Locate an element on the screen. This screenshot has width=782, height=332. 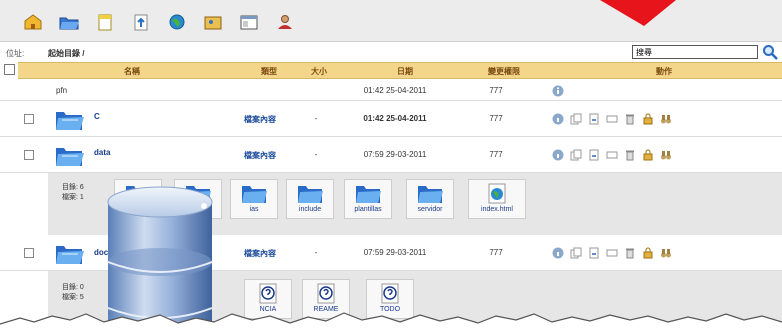
directory-count: 目錄: 0 is located at coordinates (73, 287).